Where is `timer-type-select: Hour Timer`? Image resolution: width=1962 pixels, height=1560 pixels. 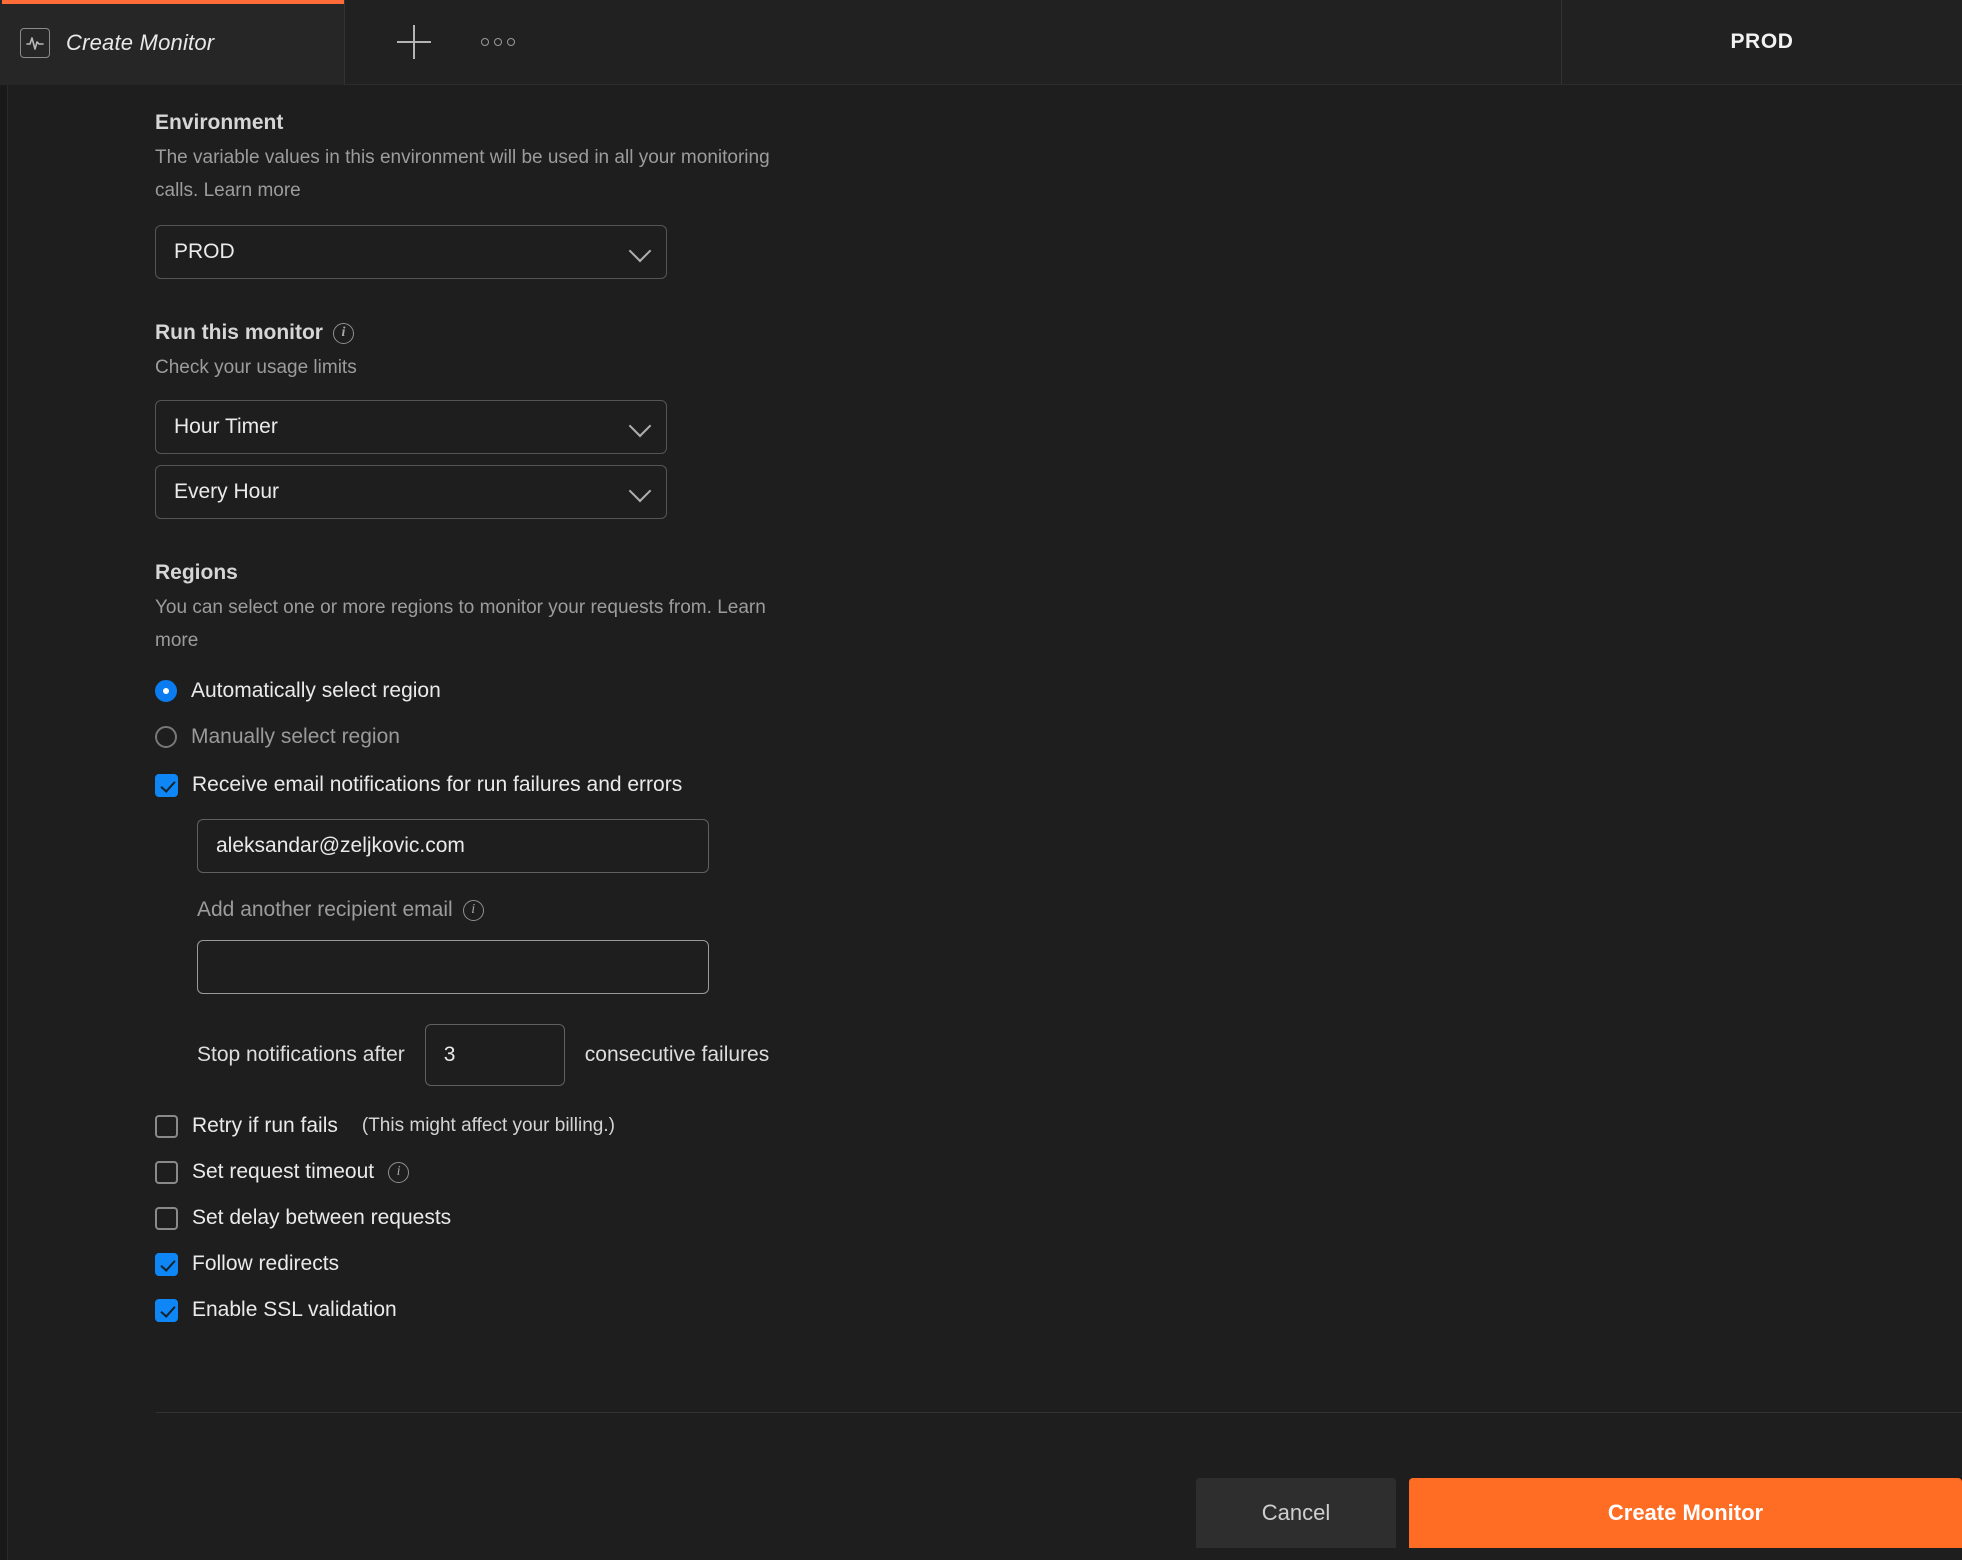 timer-type-select: Hour Timer is located at coordinates (411, 427).